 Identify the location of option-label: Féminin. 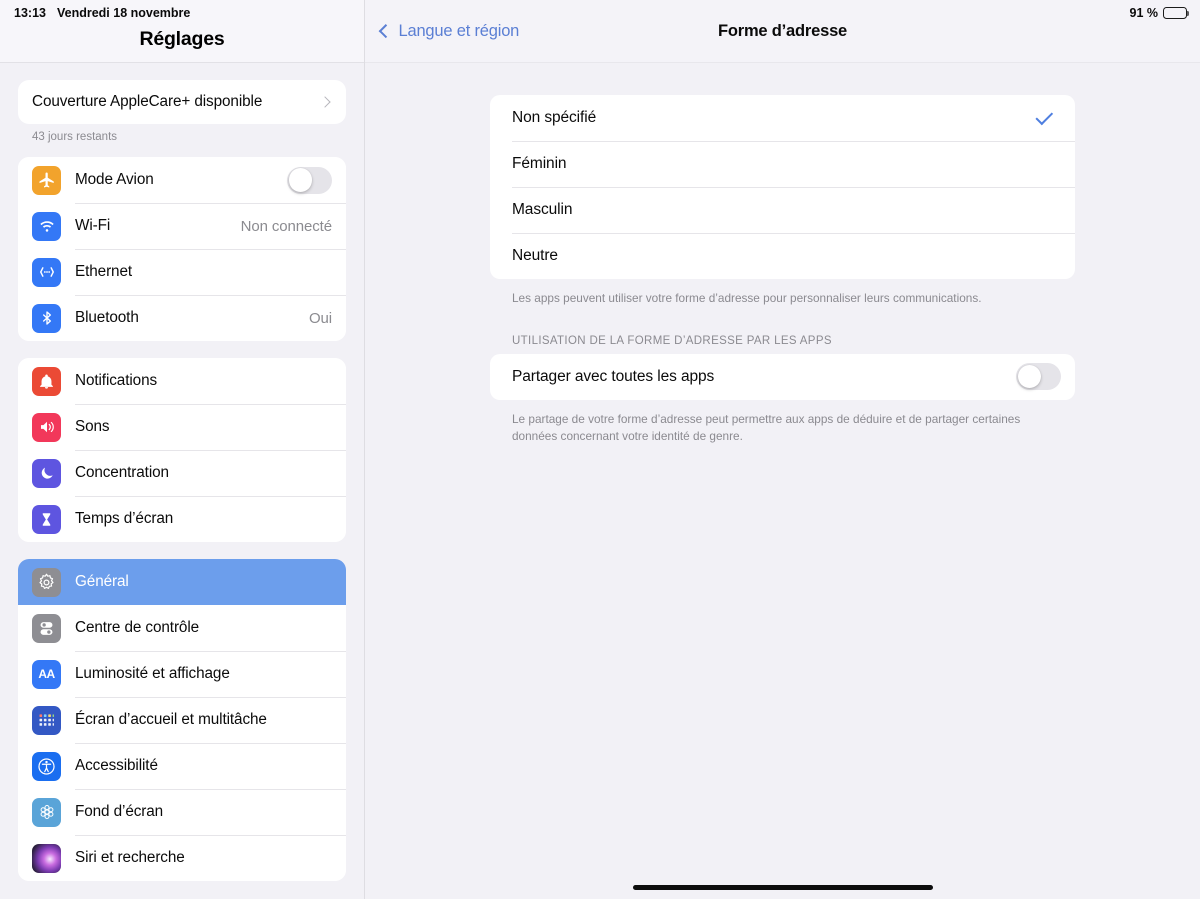
(539, 163).